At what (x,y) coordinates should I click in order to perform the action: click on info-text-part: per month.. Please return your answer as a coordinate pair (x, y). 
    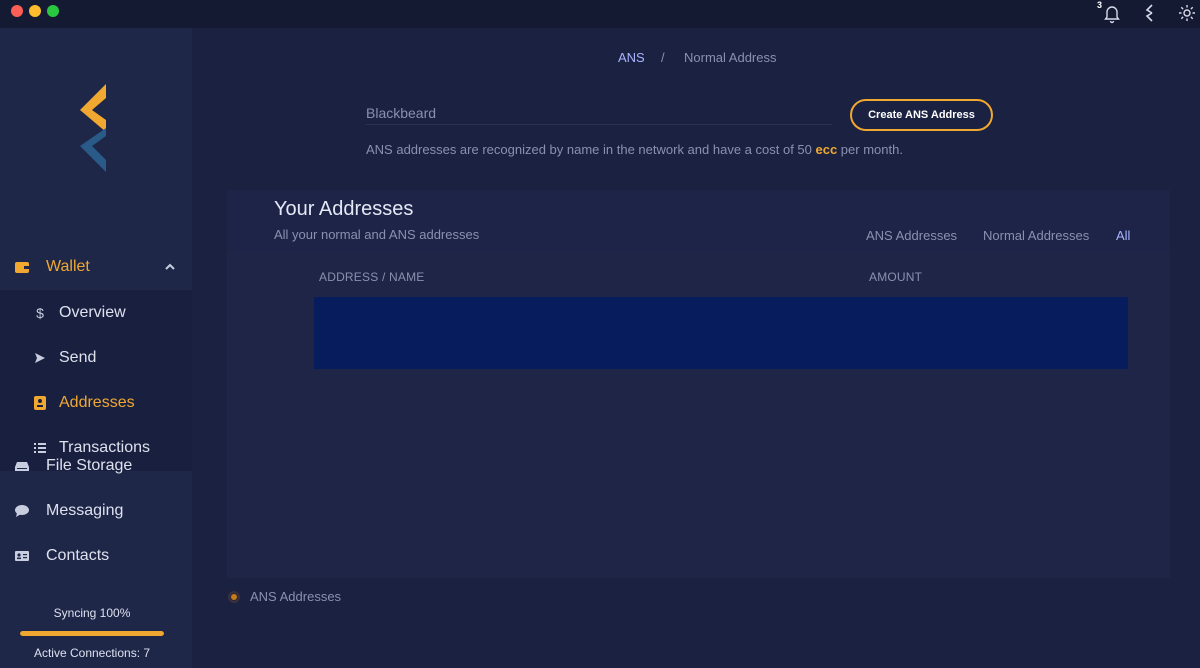
    Looking at the image, I should click on (870, 149).